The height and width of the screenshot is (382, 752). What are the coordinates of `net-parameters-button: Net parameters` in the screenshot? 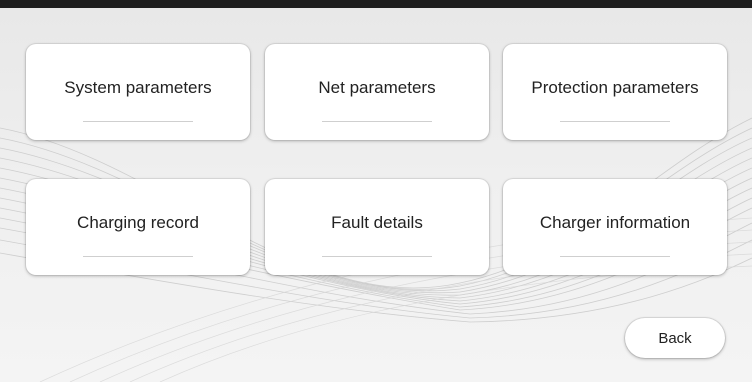 It's located at (377, 92).